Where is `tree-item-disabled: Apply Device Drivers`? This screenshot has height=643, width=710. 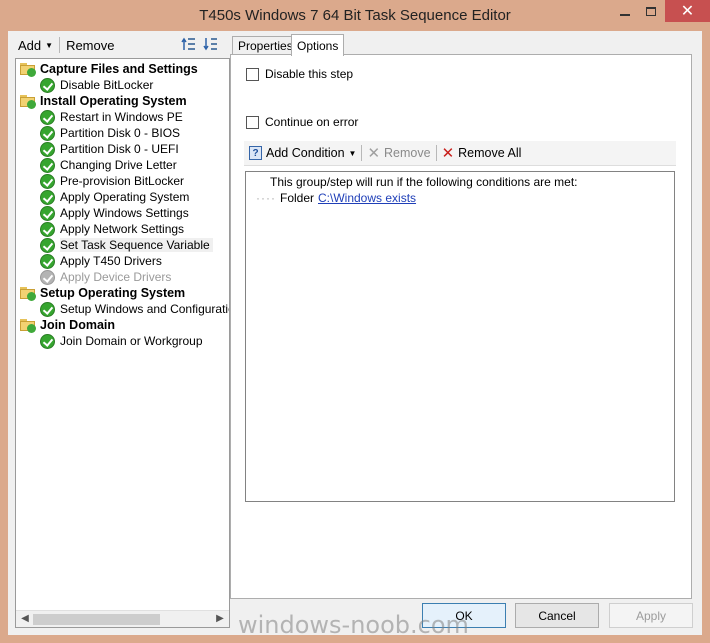
tree-item-disabled: Apply Device Drivers is located at coordinates (105, 277).